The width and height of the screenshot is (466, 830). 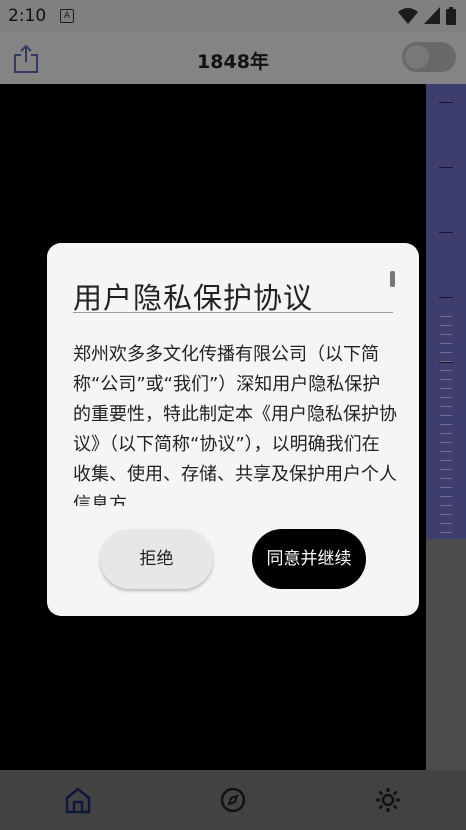 What do you see at coordinates (309, 559) in the screenshot?
I see `accept-button: 同意并继续` at bounding box center [309, 559].